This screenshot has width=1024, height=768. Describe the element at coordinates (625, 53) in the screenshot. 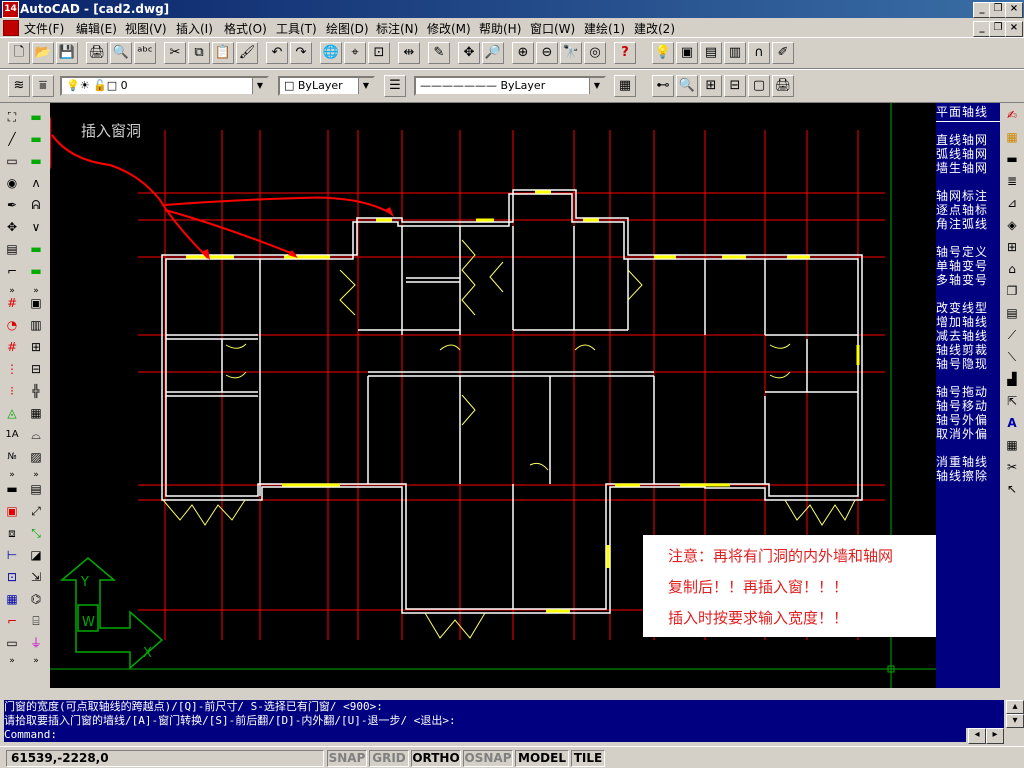

I see `help-icon: ?` at that location.